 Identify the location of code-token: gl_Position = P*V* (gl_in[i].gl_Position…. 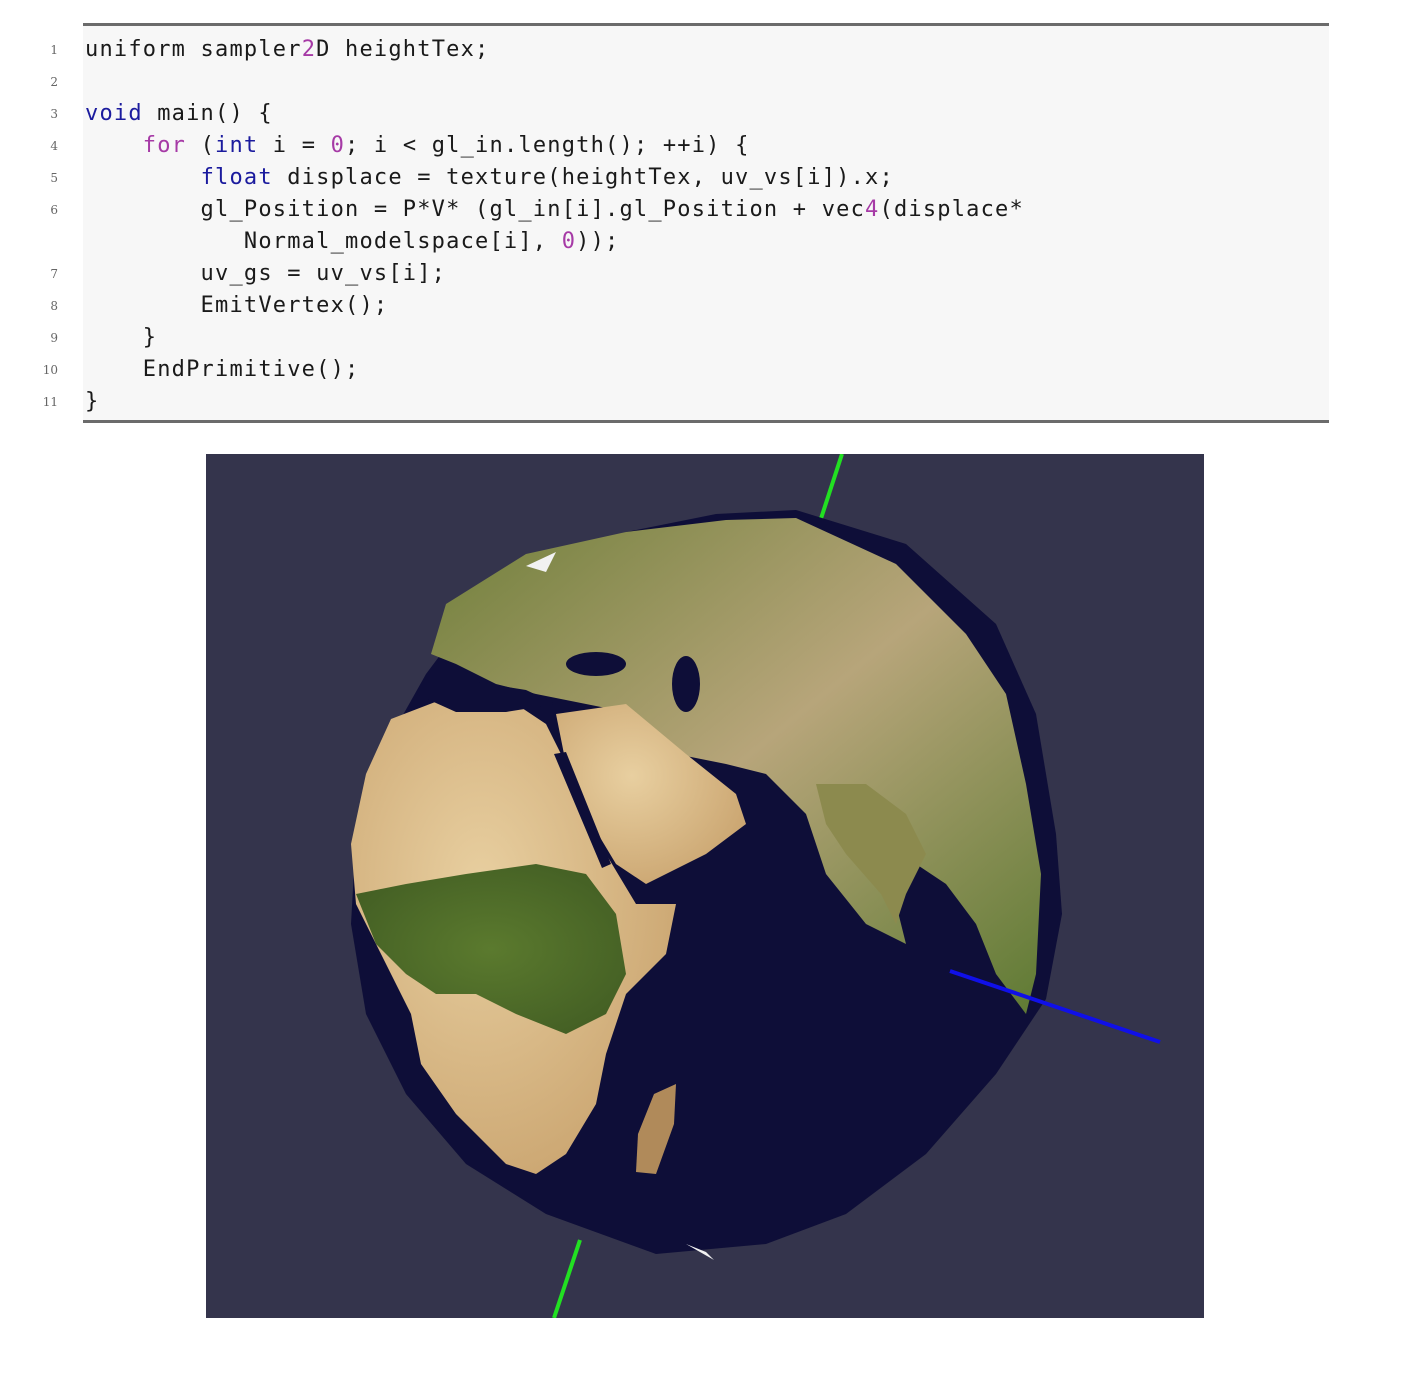
(475, 209).